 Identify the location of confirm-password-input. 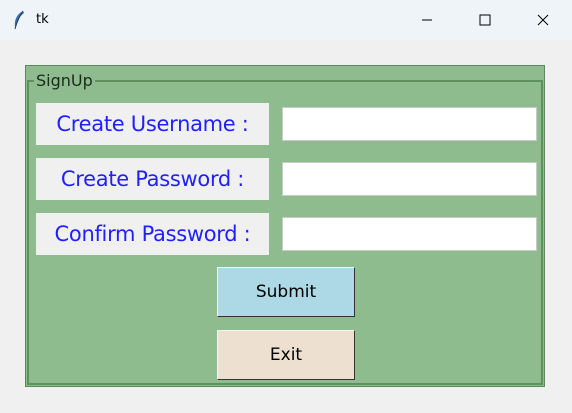
(409, 234).